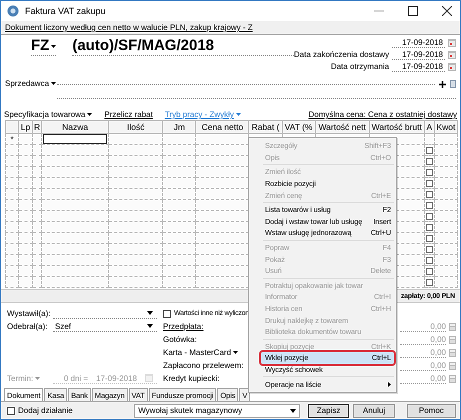 The width and height of the screenshot is (461, 420). I want to click on recalculate-link: Przelicz rabat, so click(128, 114).